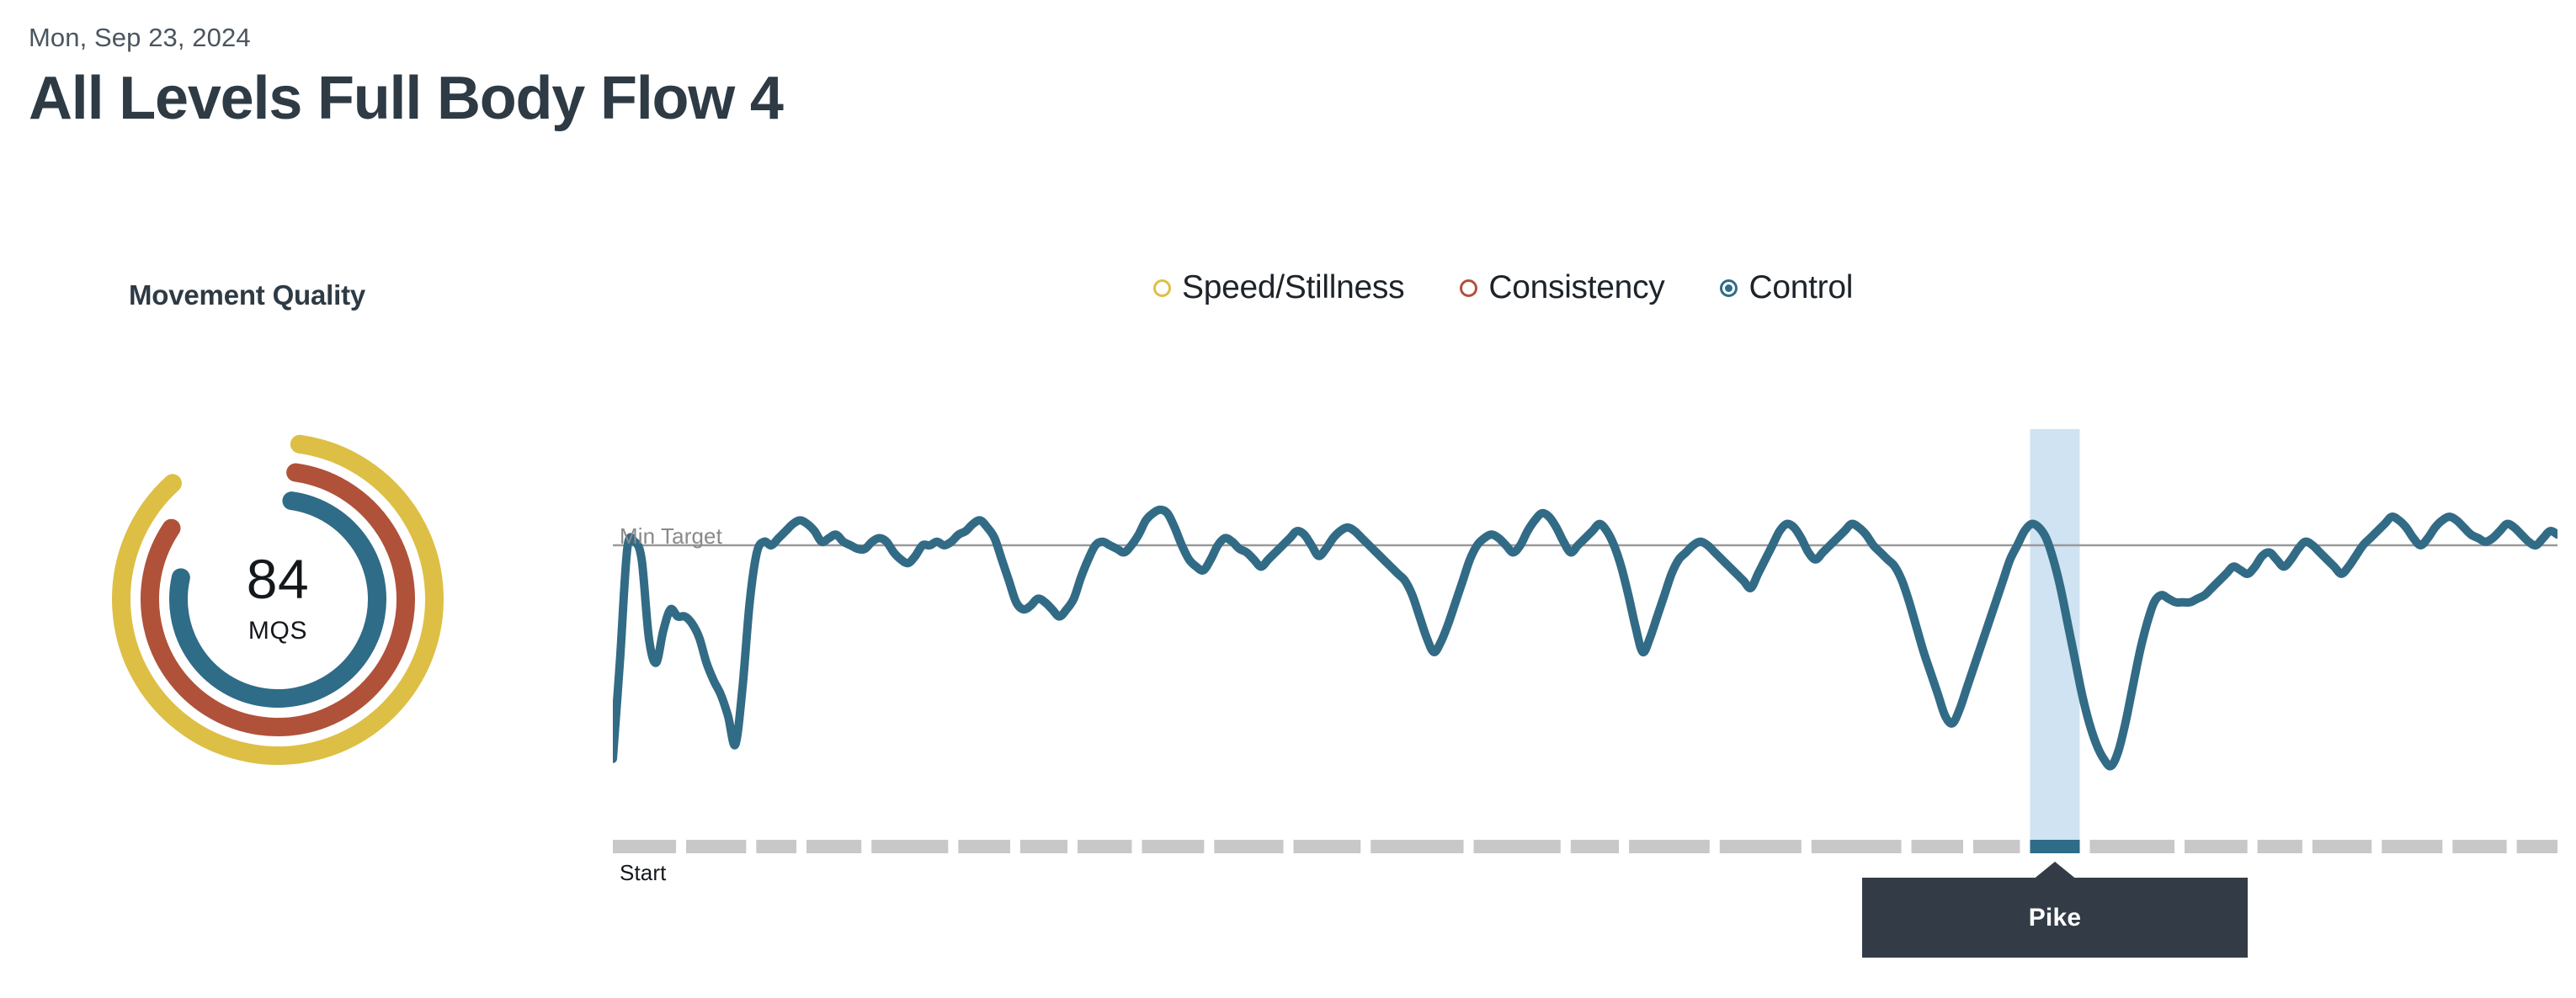 The height and width of the screenshot is (998, 2576). I want to click on control-radio-icon, so click(1729, 288).